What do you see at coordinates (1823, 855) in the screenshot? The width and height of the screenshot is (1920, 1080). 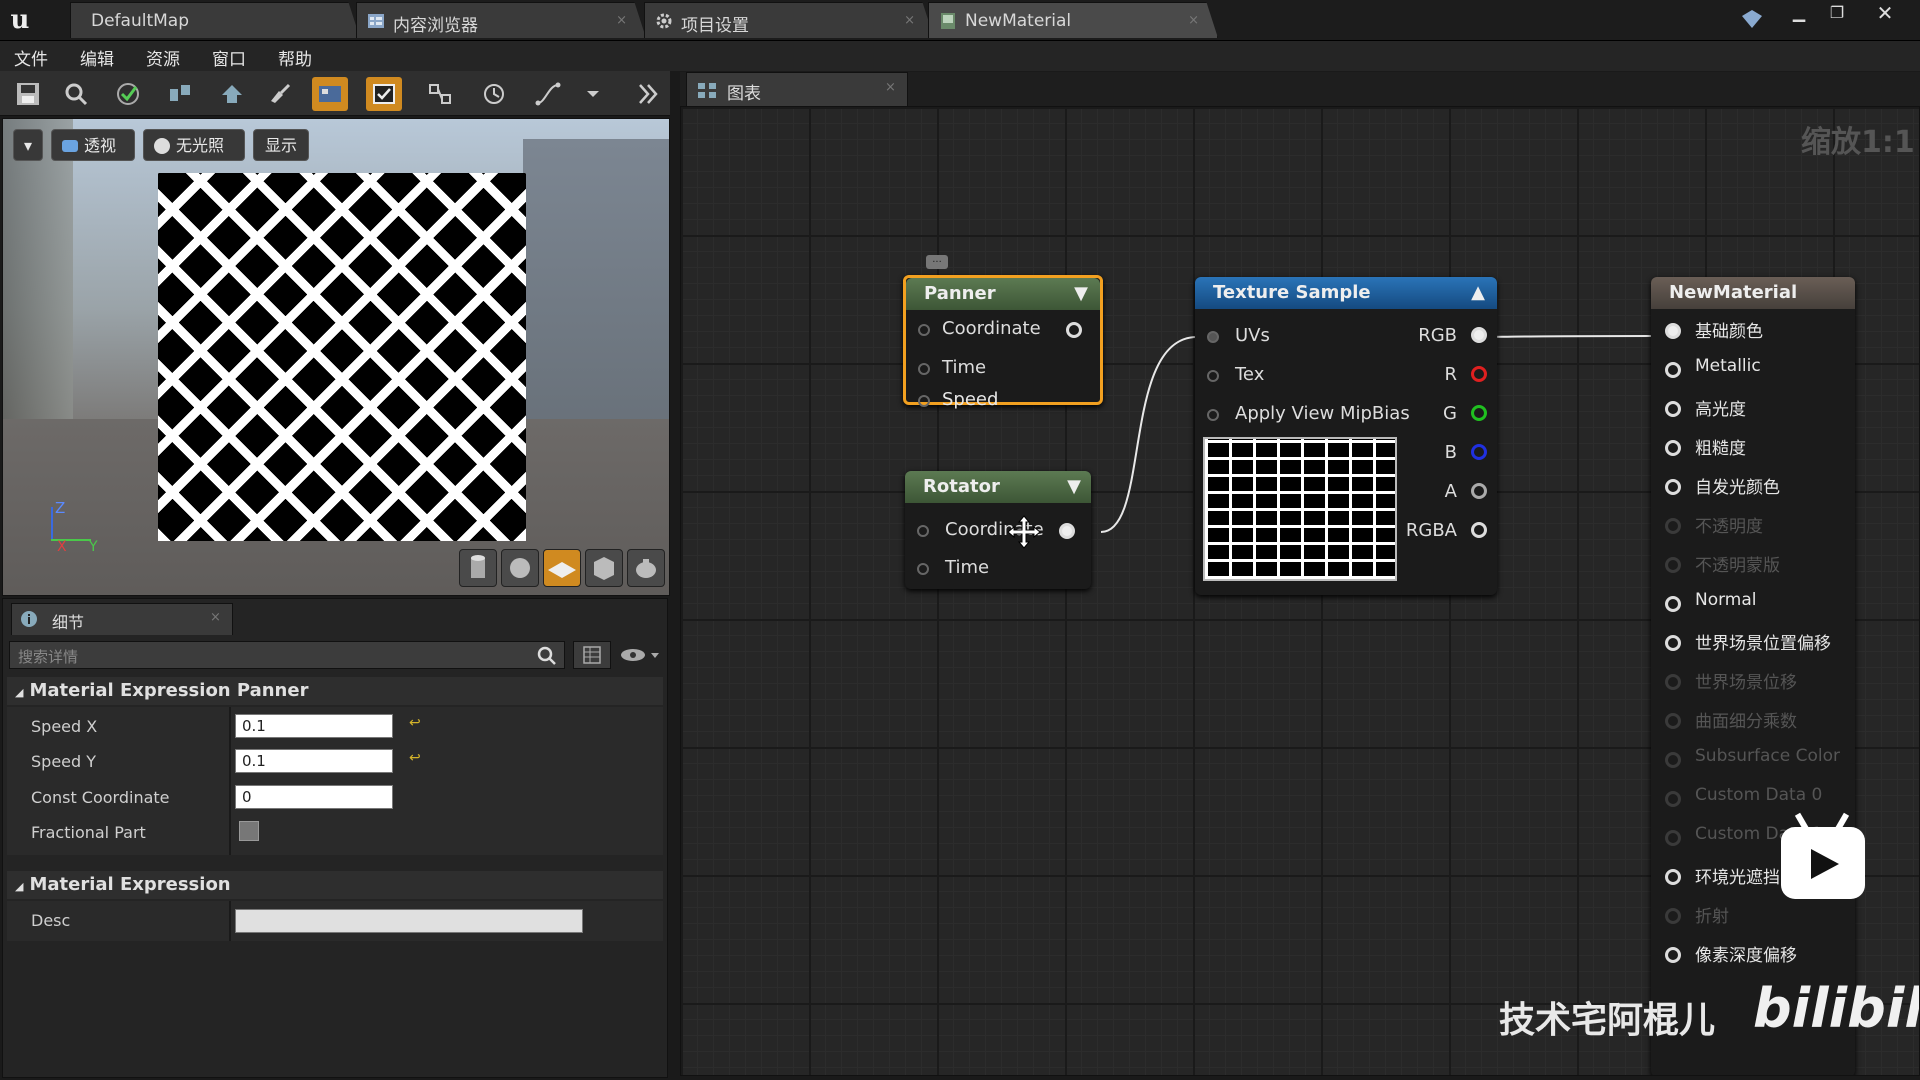 I see `play-button` at bounding box center [1823, 855].